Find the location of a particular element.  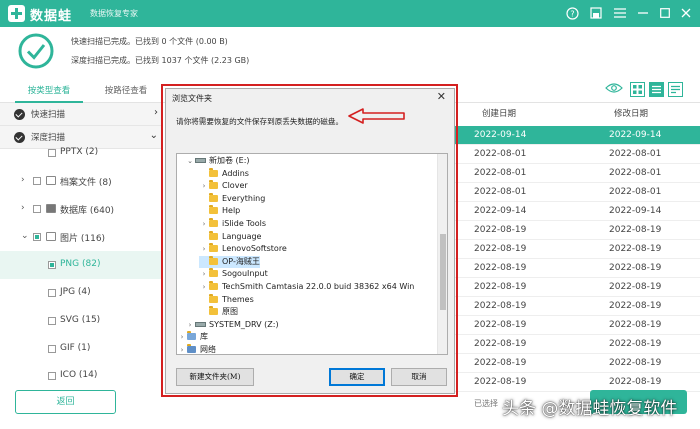

sidebar-item-svg: SVG (15) is located at coordinates (81, 321).